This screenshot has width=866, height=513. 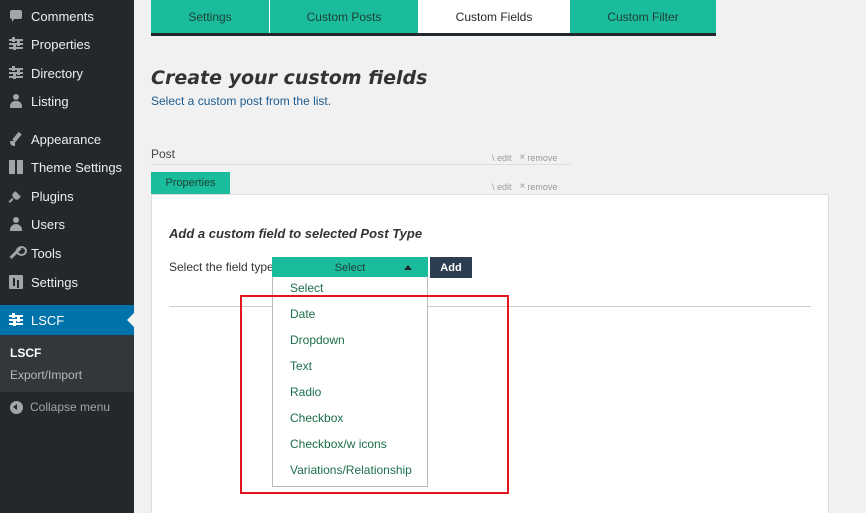 I want to click on plugin-icon, so click(x=16, y=196).